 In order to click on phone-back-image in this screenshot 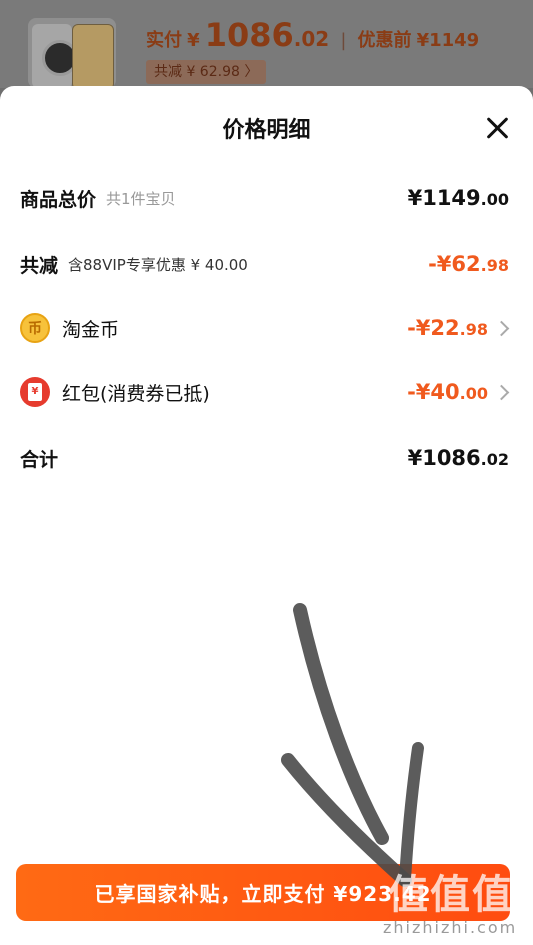, I will do `click(55, 56)`.